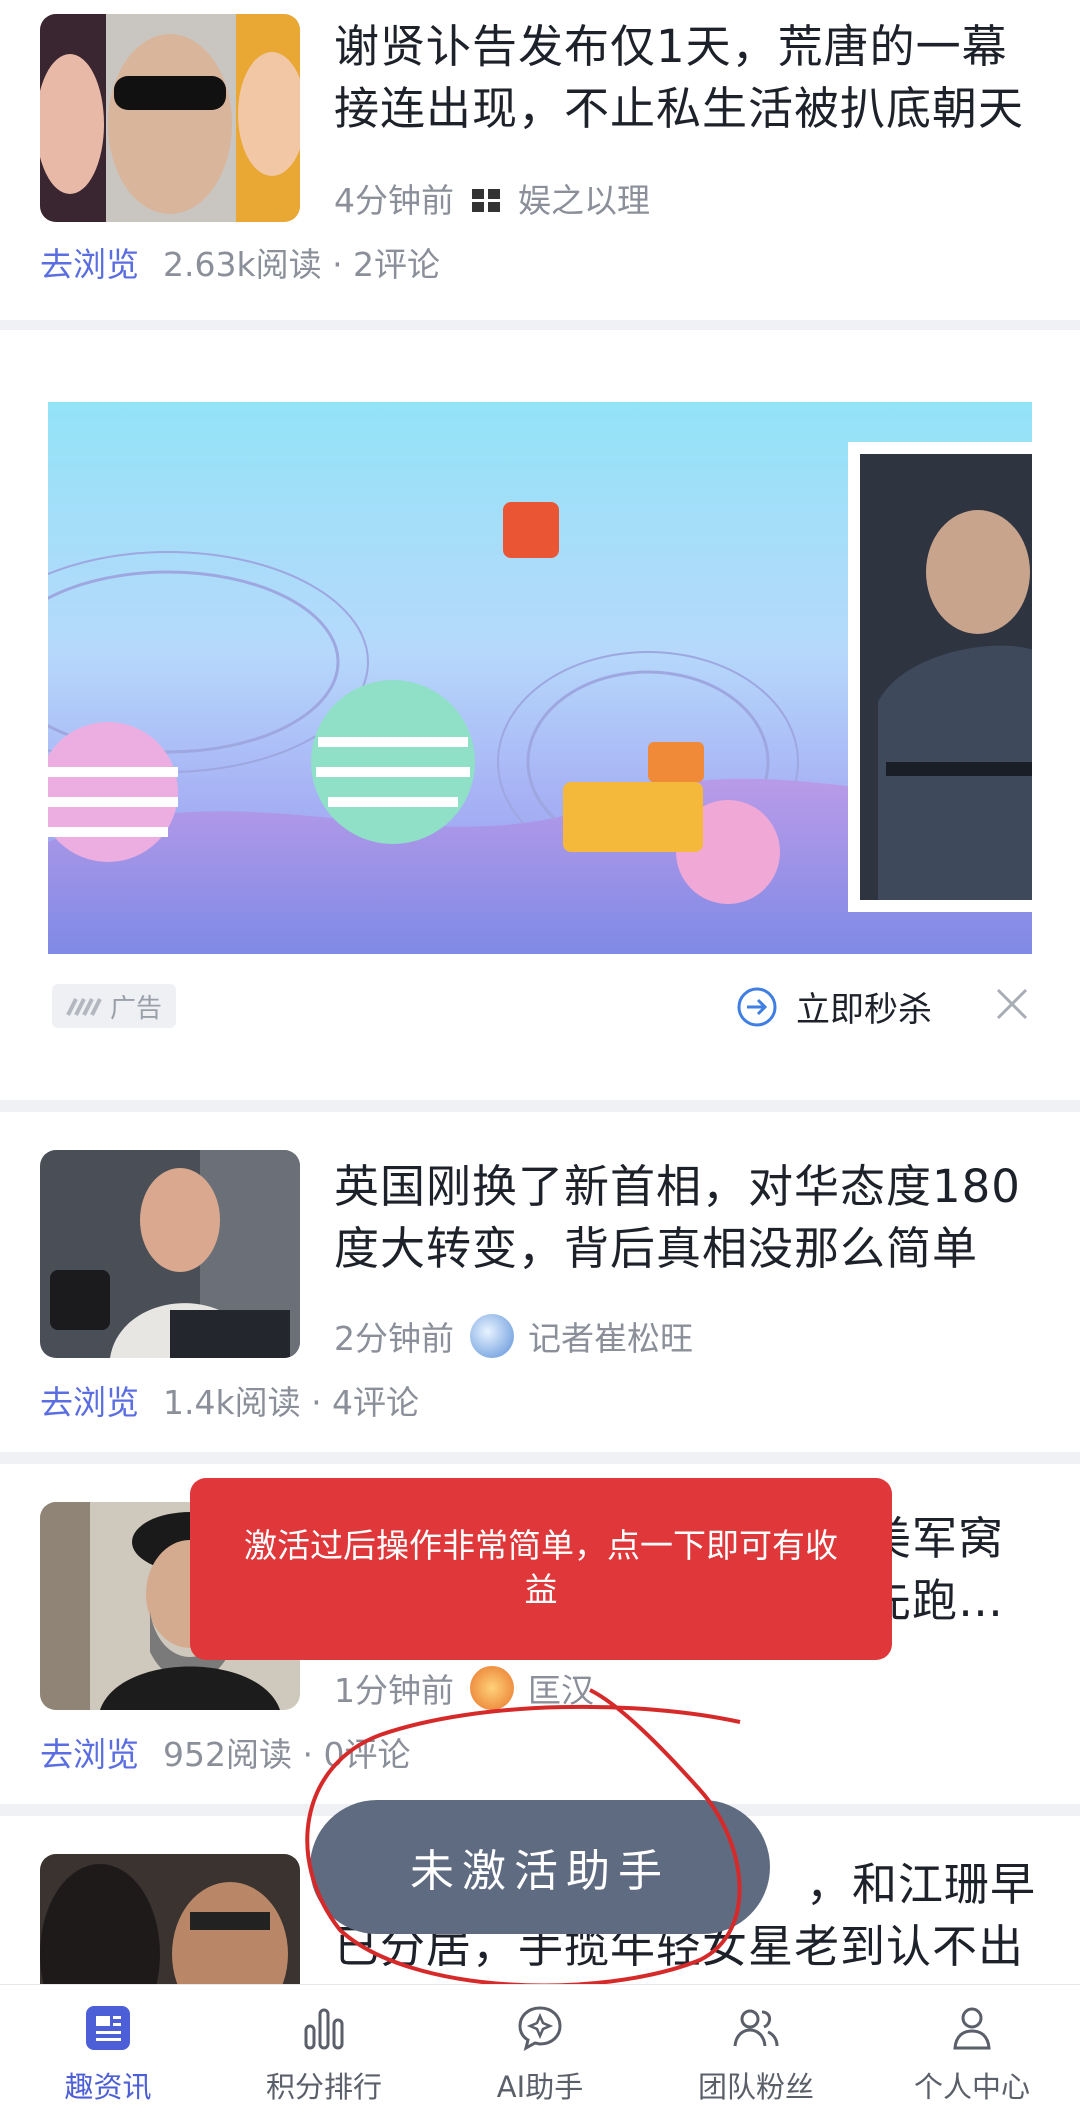 Image resolution: width=1080 pixels, height=2123 pixels. I want to click on article-source: 匡汉, so click(561, 1690).